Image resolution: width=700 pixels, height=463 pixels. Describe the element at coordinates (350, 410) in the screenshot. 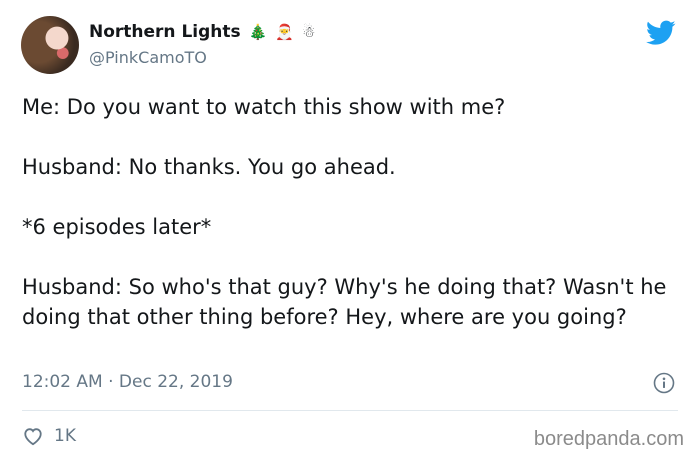

I see `divider` at that location.